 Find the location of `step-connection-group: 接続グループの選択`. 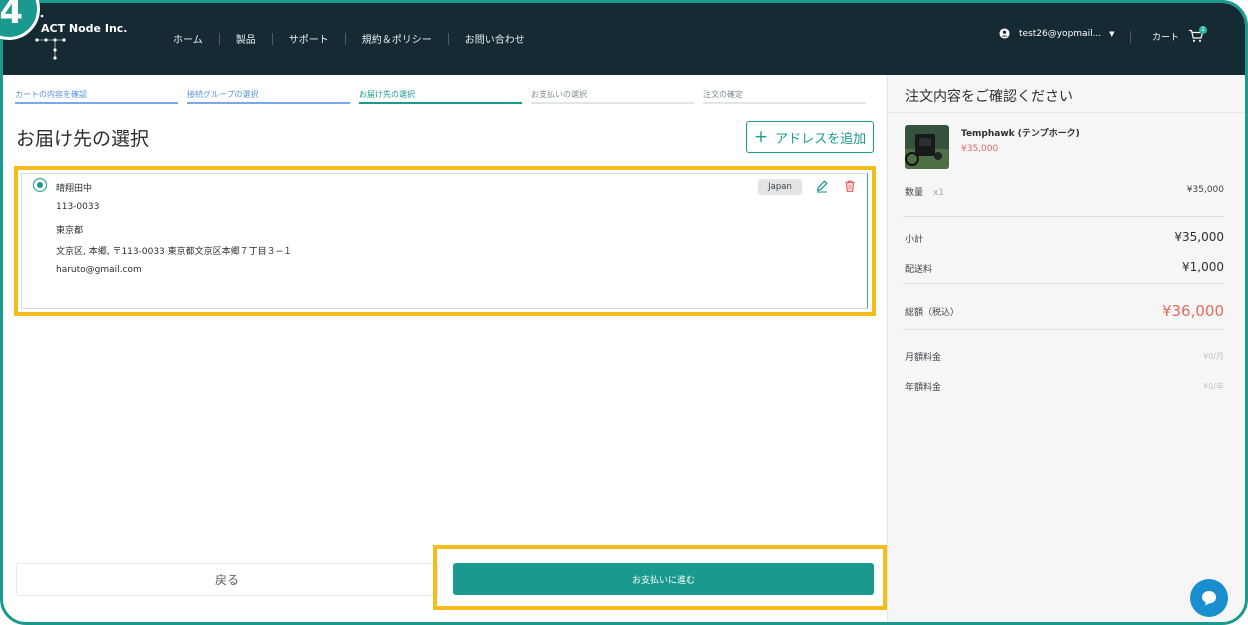

step-connection-group: 接続グループの選択 is located at coordinates (268, 96).